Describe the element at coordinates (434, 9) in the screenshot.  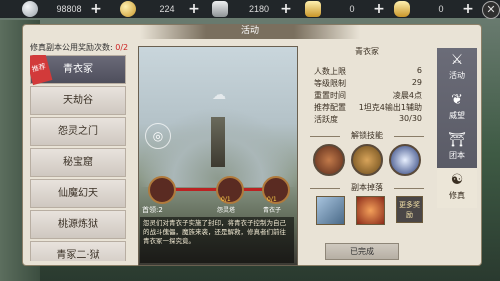
I see `currency-yuanbao: 0 +` at that location.